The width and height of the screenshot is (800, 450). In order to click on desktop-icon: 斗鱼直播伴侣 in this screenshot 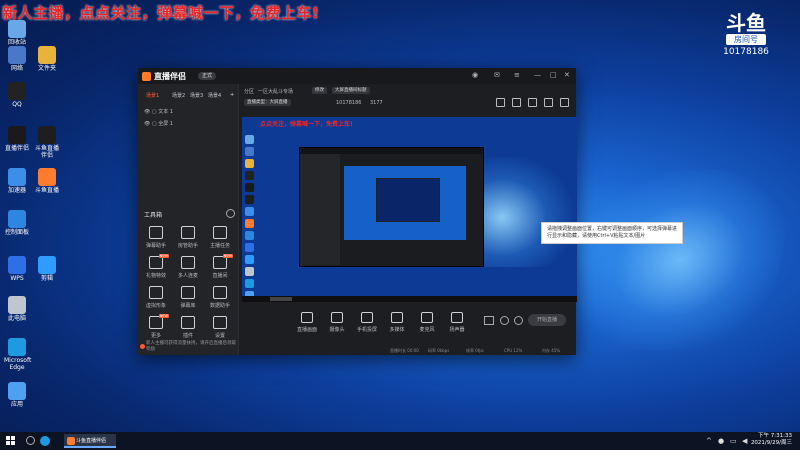, I will do `click(47, 142)`.